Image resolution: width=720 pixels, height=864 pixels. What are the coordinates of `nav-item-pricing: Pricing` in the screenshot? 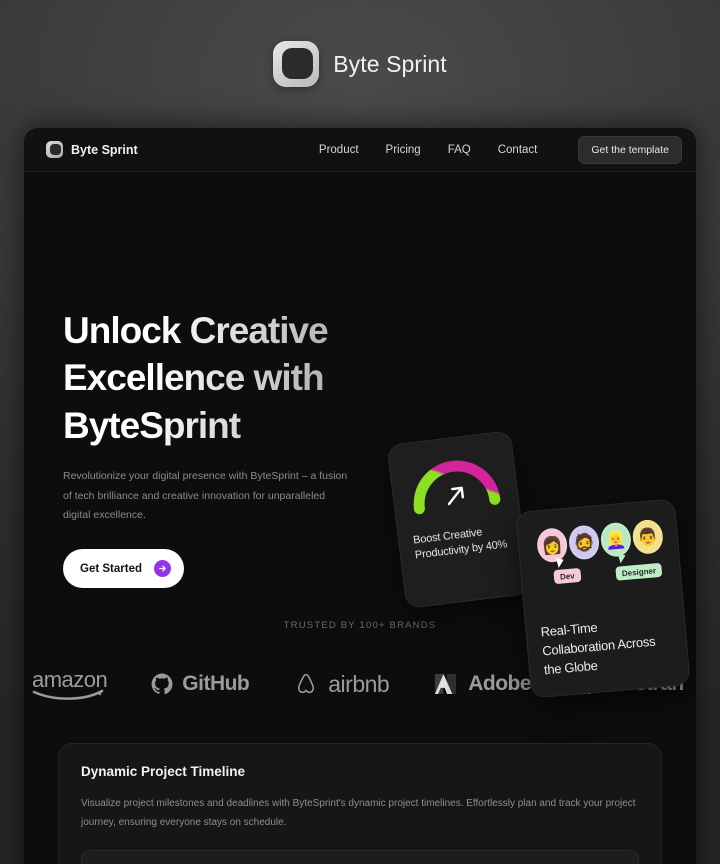 It's located at (403, 150).